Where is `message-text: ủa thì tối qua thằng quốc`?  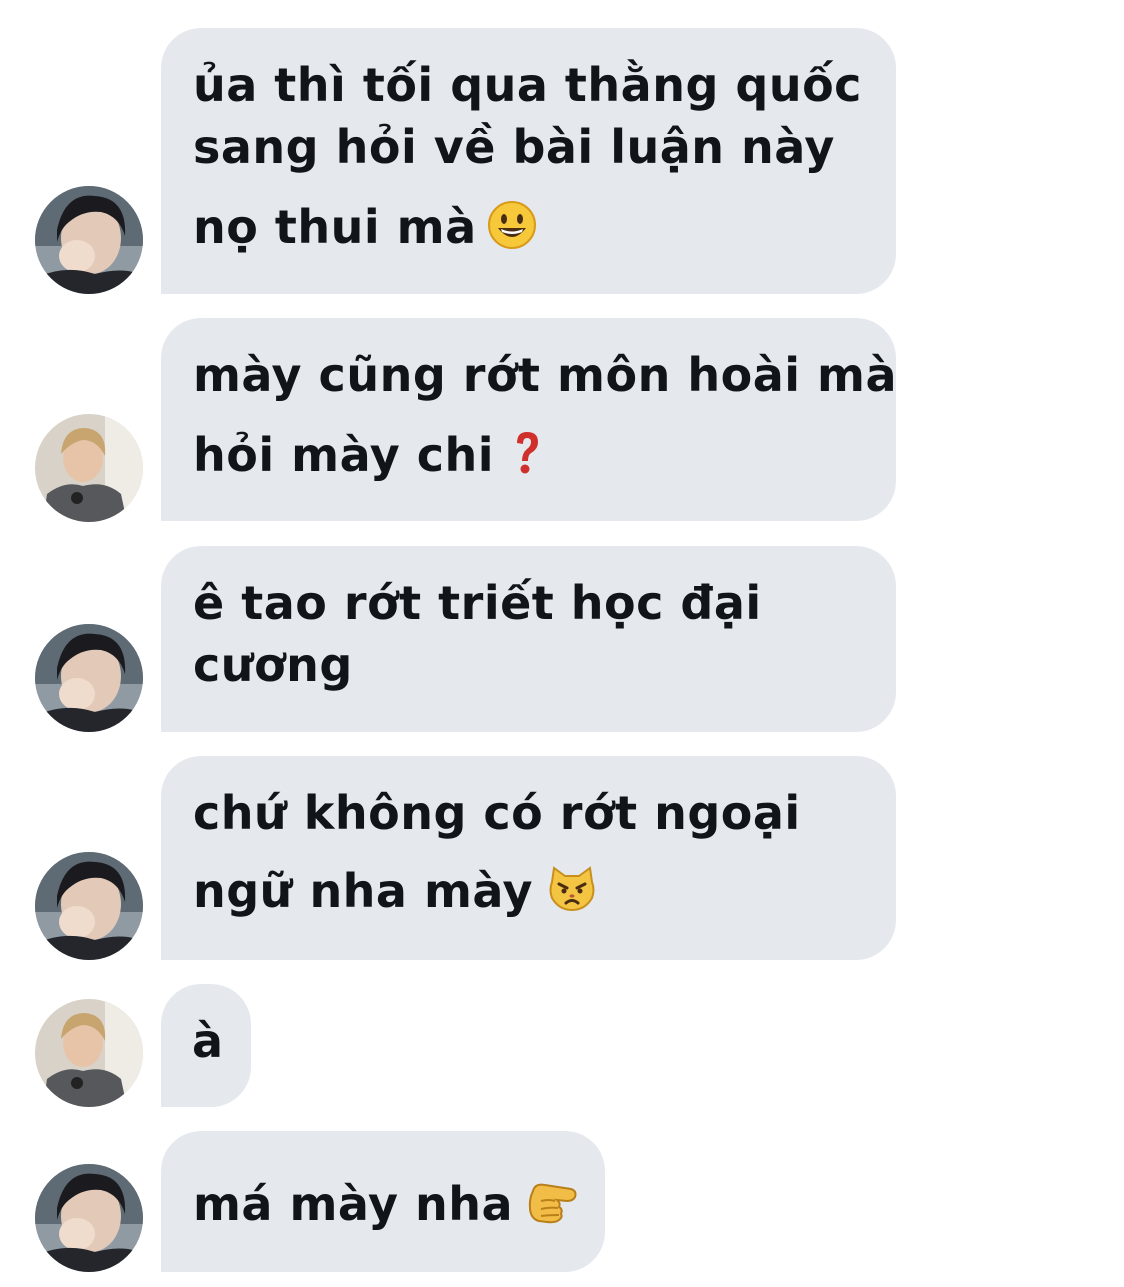
message-text: ủa thì tối qua thằng quốc is located at coordinates (527, 85).